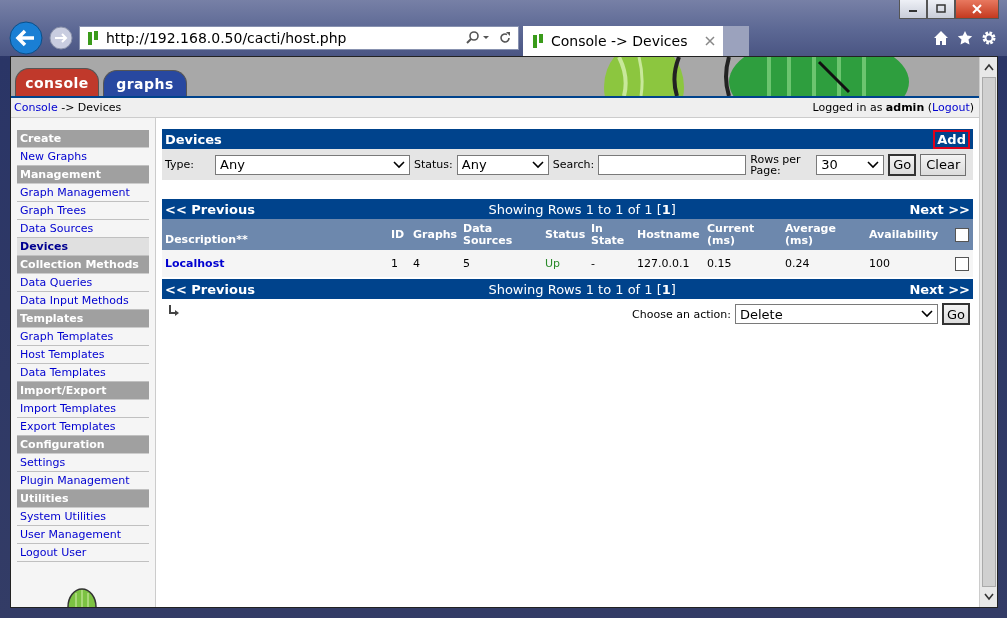  Describe the element at coordinates (941, 38) in the screenshot. I see `home-icon` at that location.